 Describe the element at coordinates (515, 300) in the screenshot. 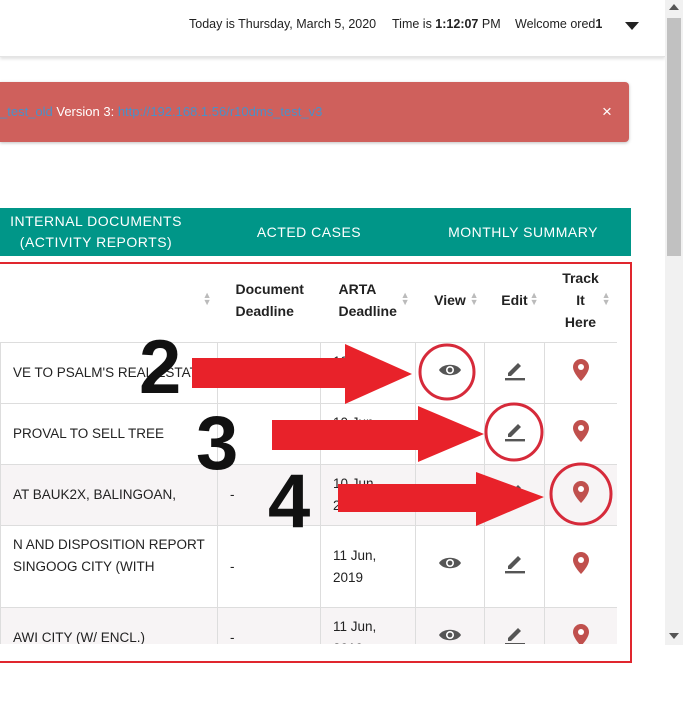

I see `edit-header: Edit ▲ ▼` at that location.